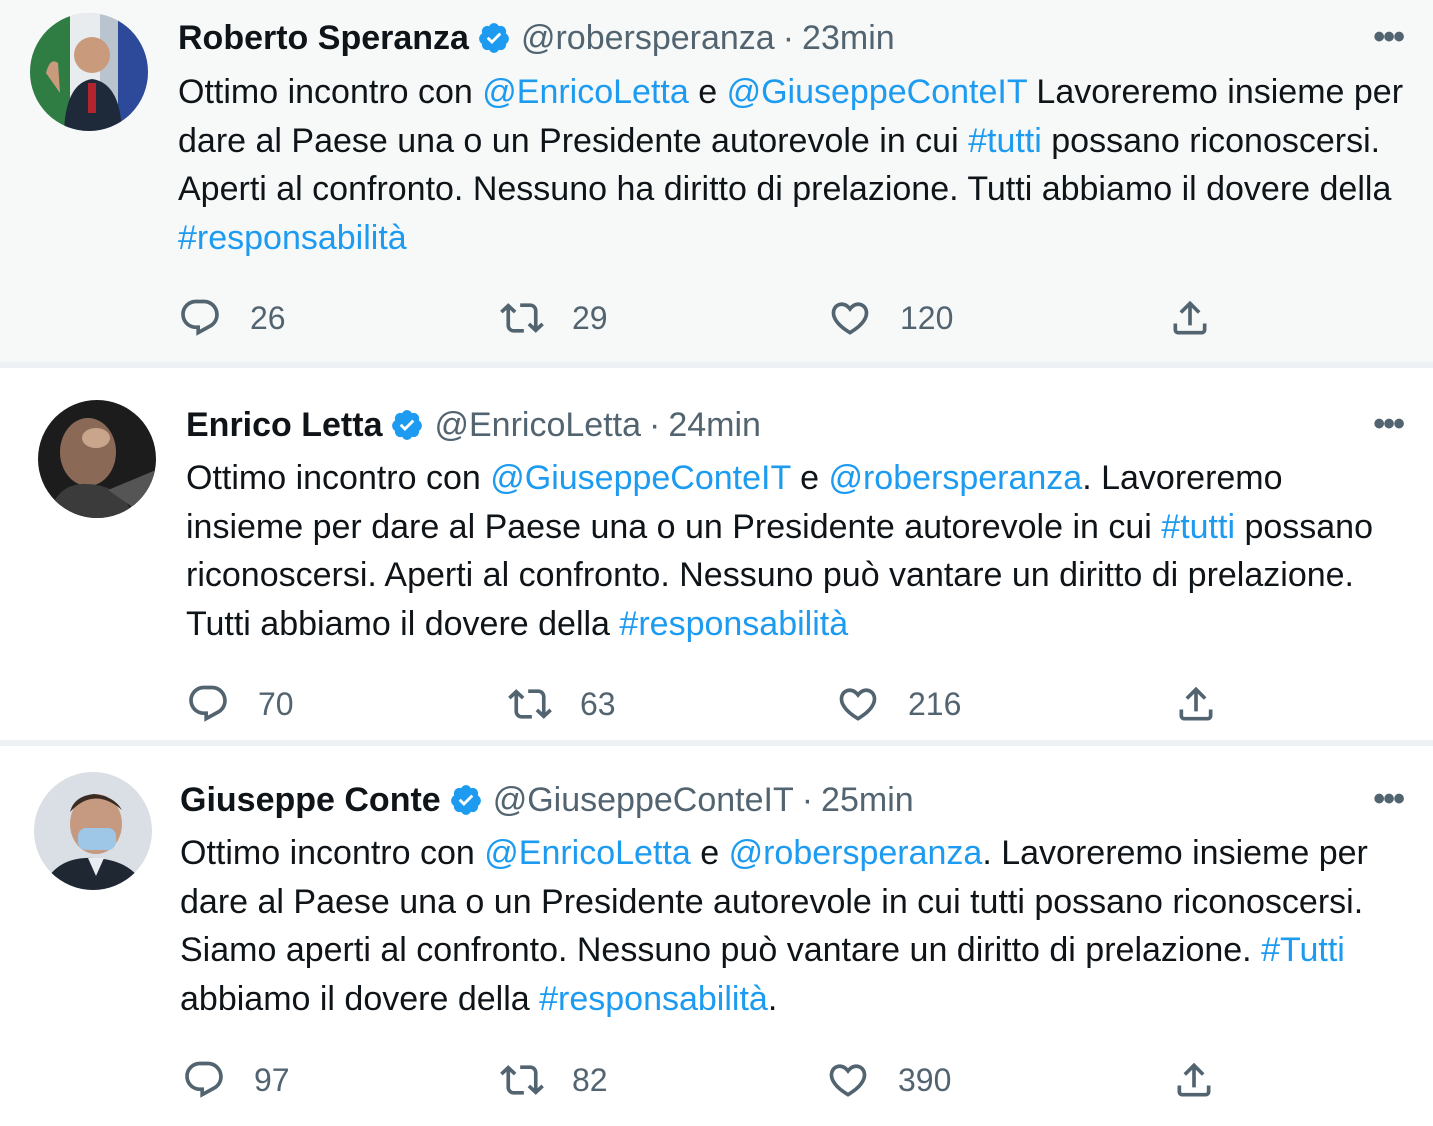 This screenshot has width=1433, height=1126. What do you see at coordinates (772, 998) in the screenshot?
I see `text-segment: .` at bounding box center [772, 998].